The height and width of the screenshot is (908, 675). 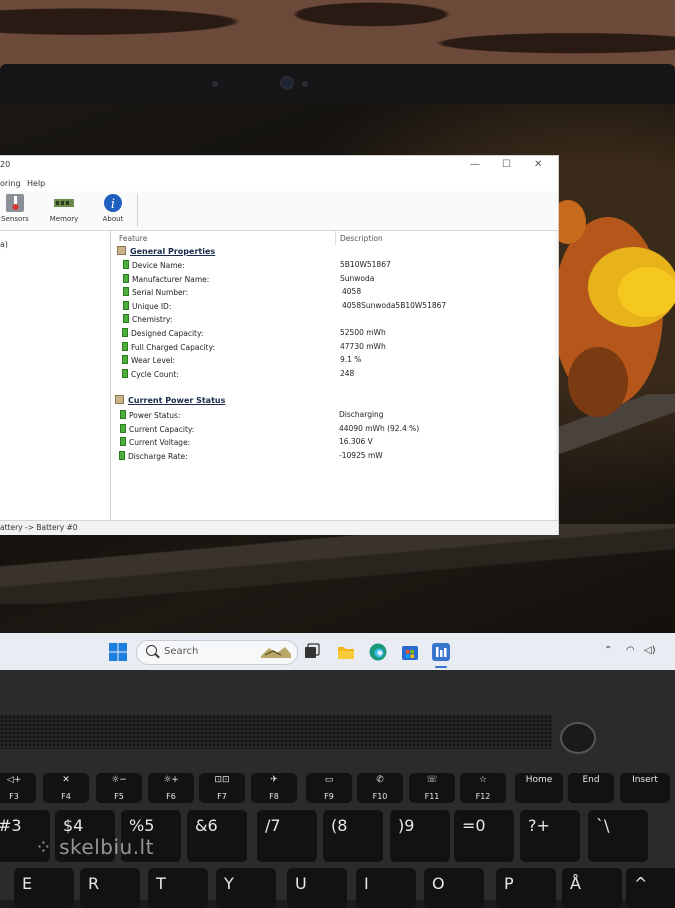 I want to click on chevron-up-icon: ⌃, so click(x=608, y=650).